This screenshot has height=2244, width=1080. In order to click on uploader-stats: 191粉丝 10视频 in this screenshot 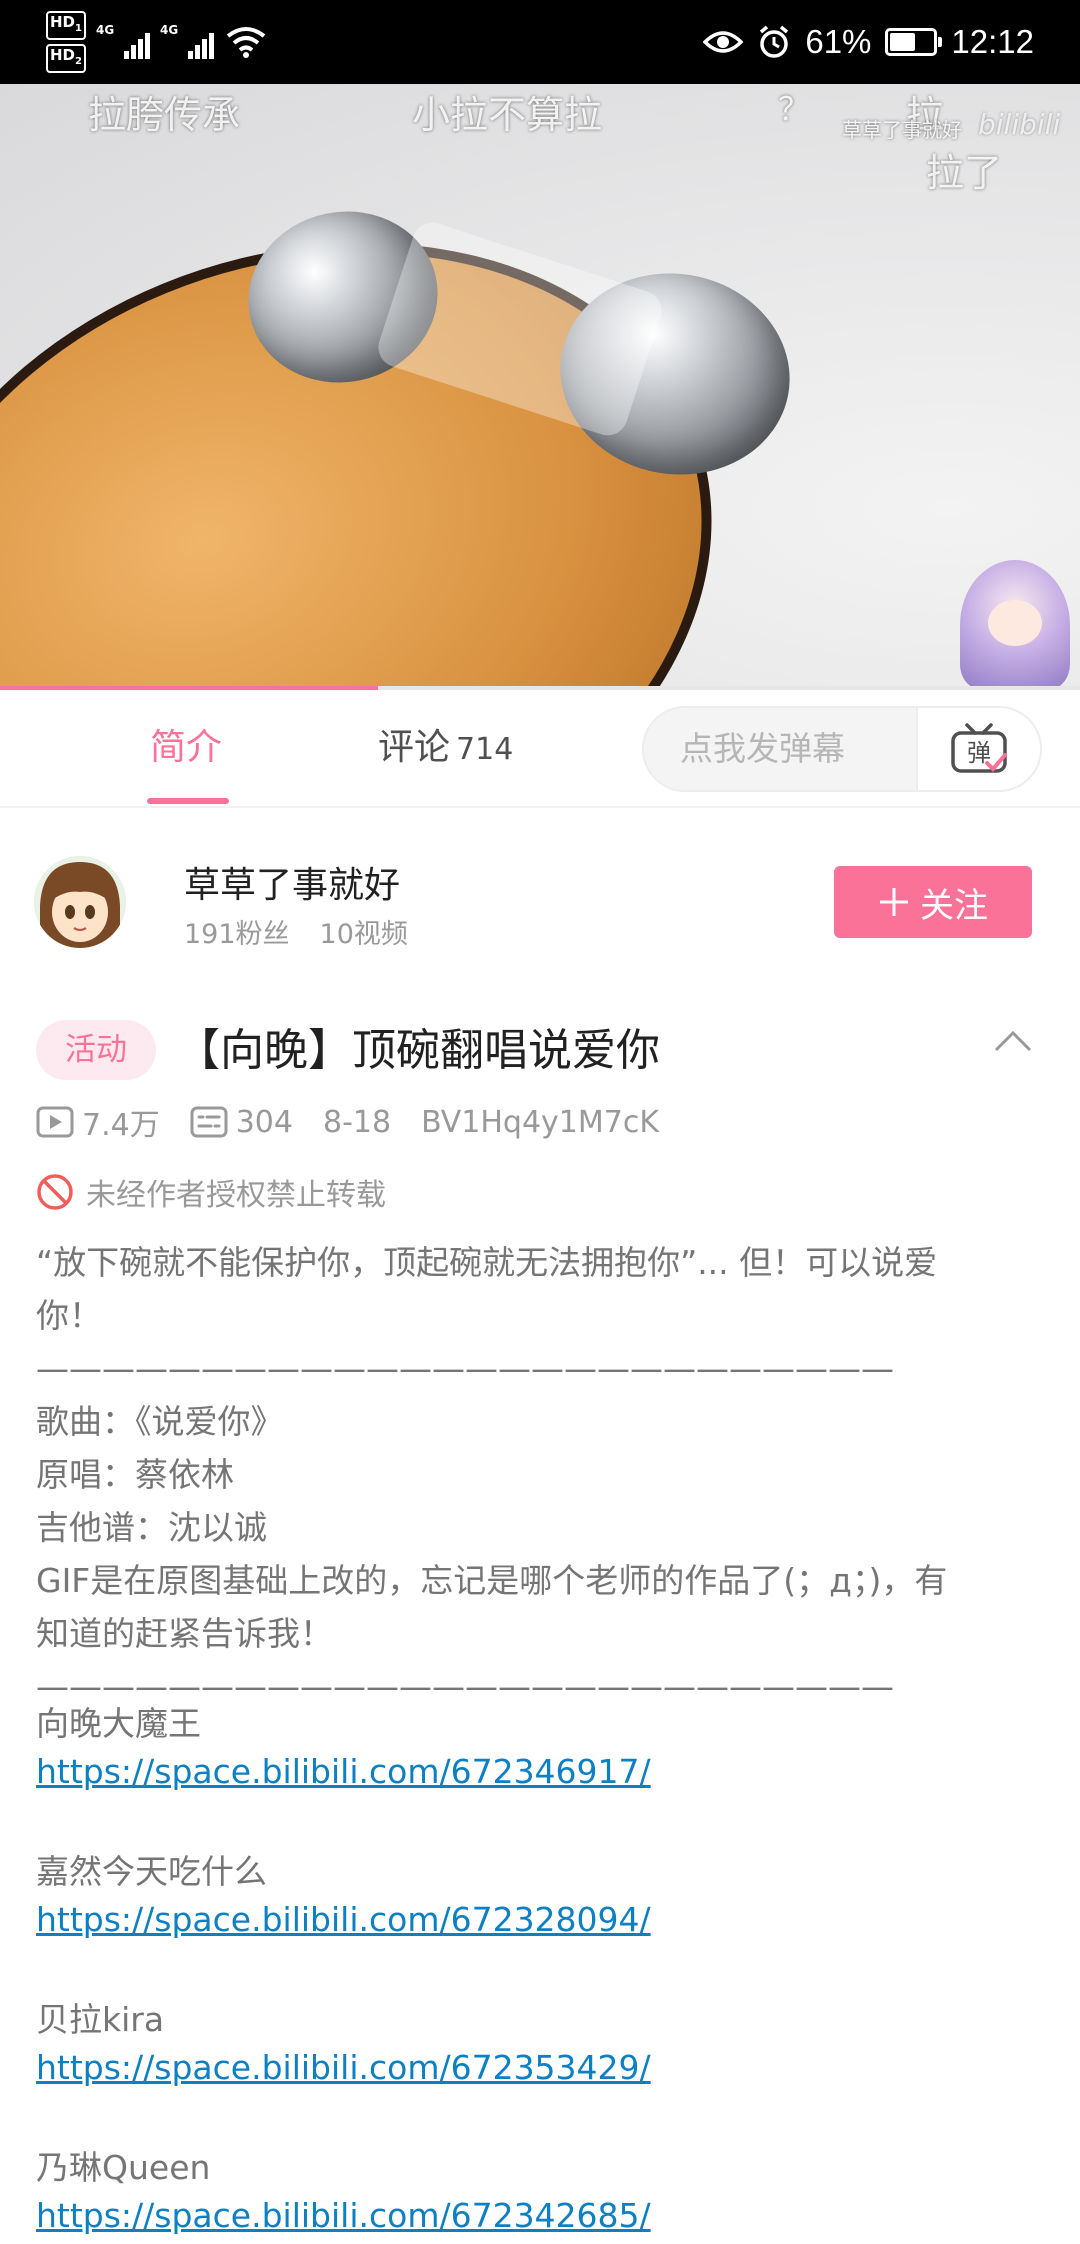, I will do `click(296, 931)`.